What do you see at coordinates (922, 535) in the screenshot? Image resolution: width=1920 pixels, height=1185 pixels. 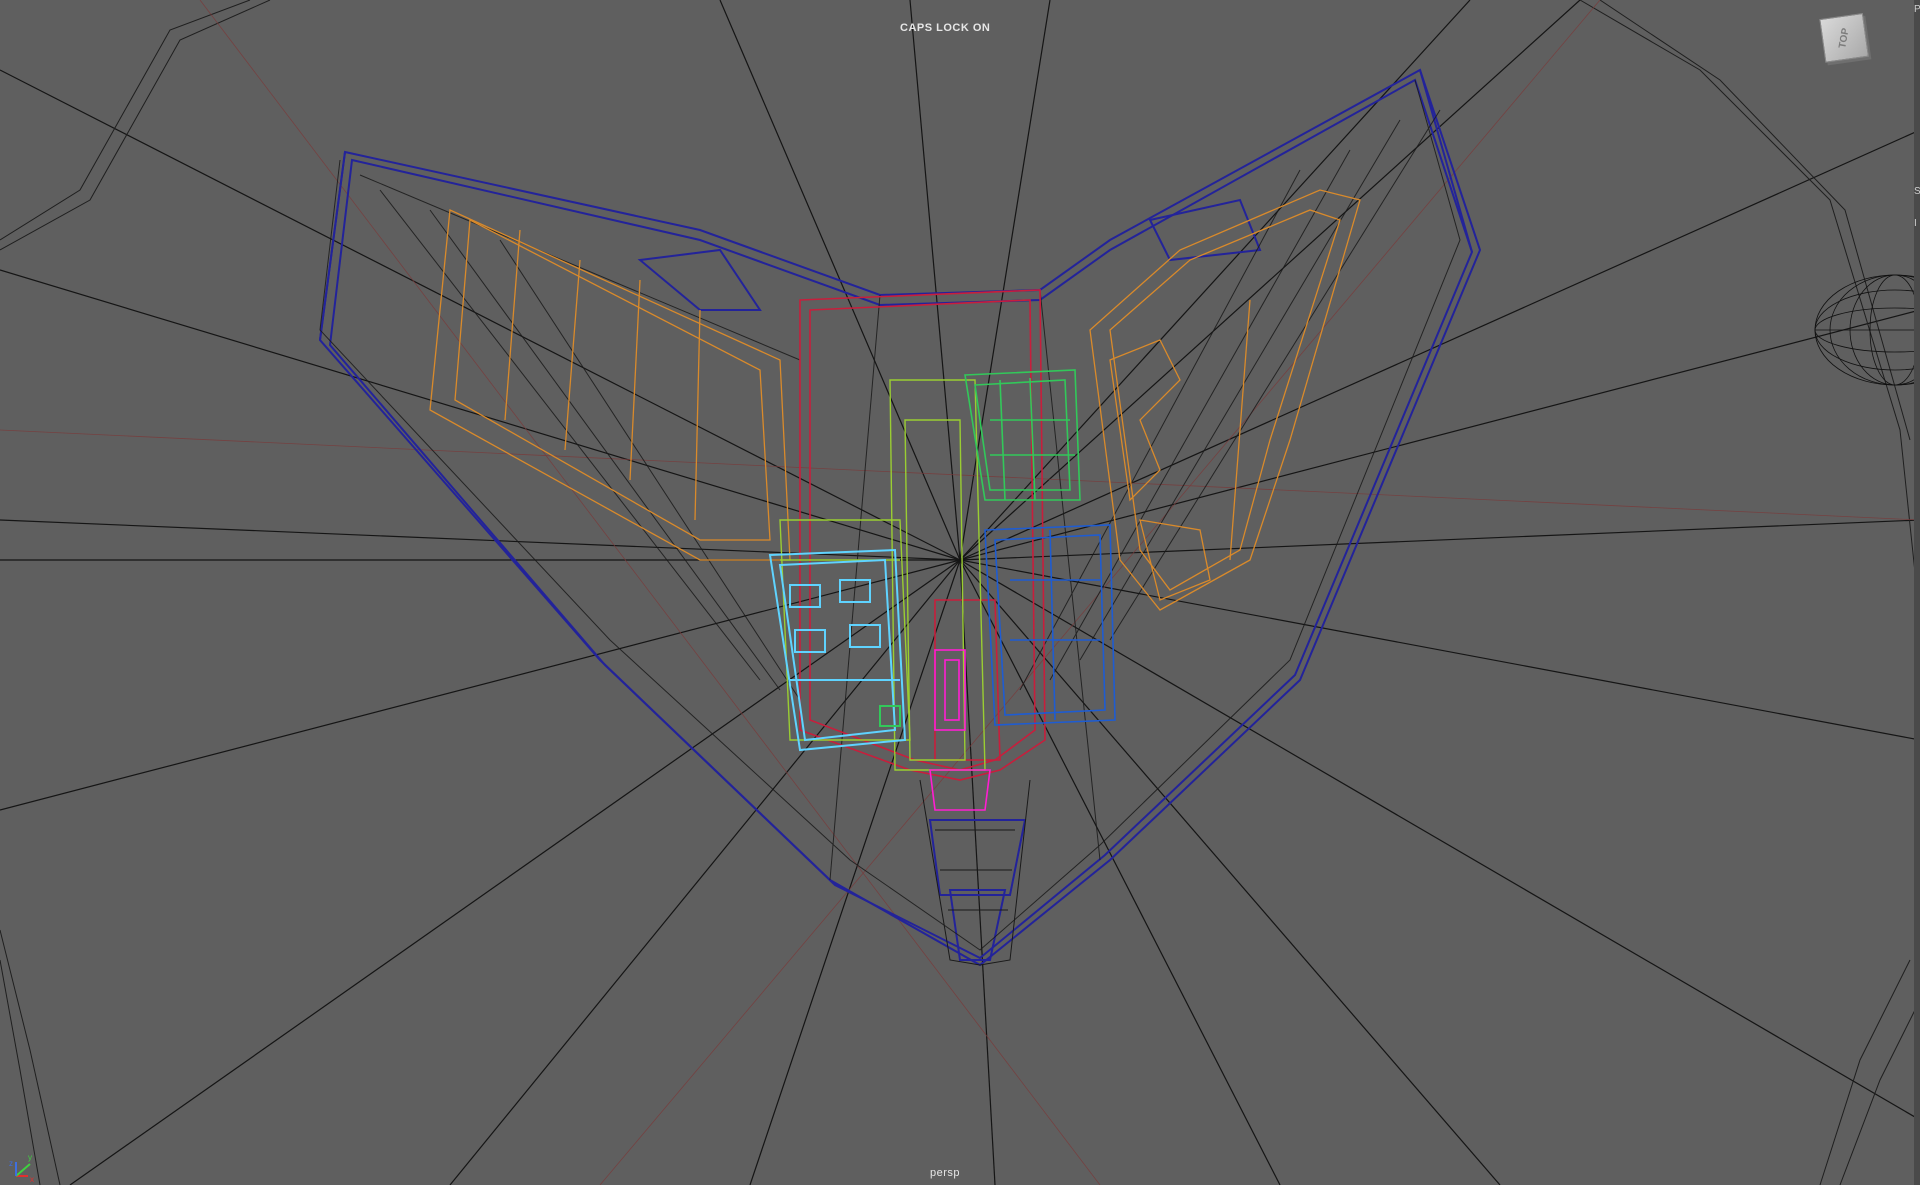 I see `cockpit-frame` at bounding box center [922, 535].